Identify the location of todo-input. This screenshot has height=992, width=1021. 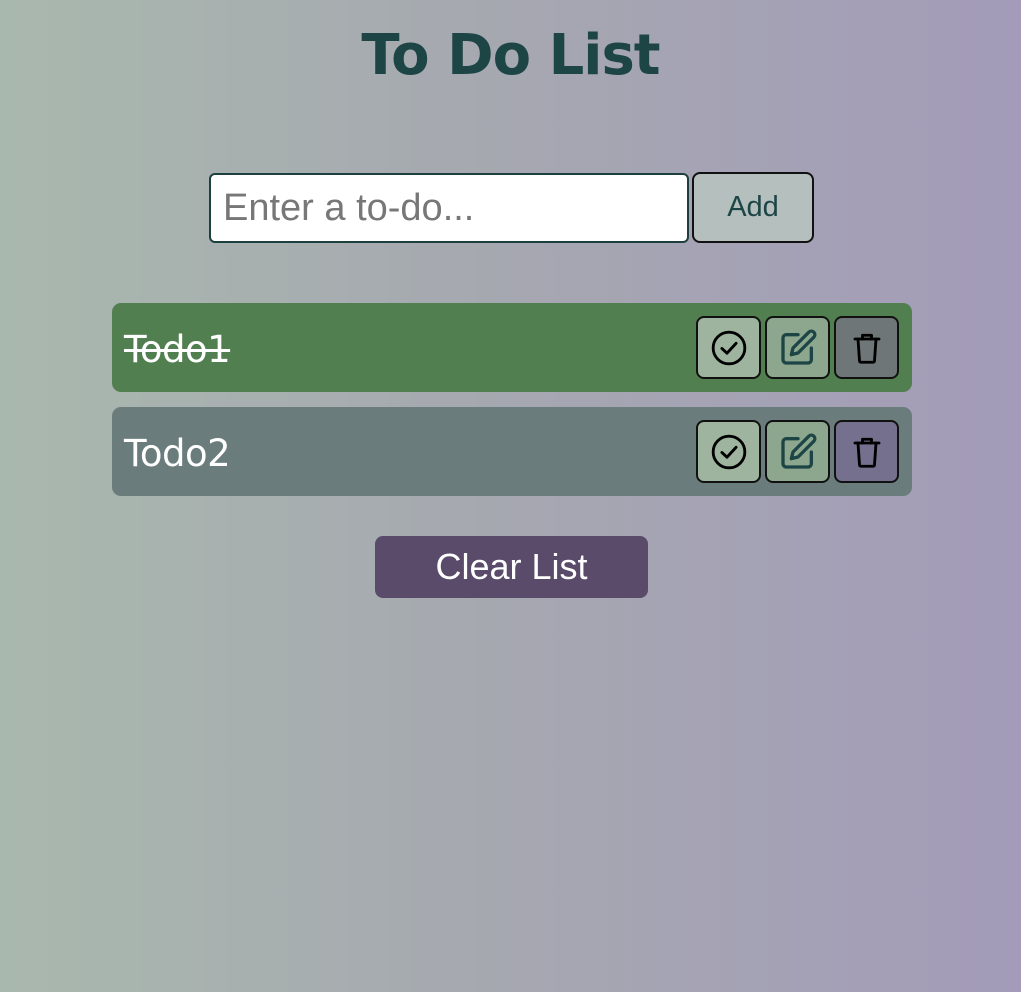
(449, 208).